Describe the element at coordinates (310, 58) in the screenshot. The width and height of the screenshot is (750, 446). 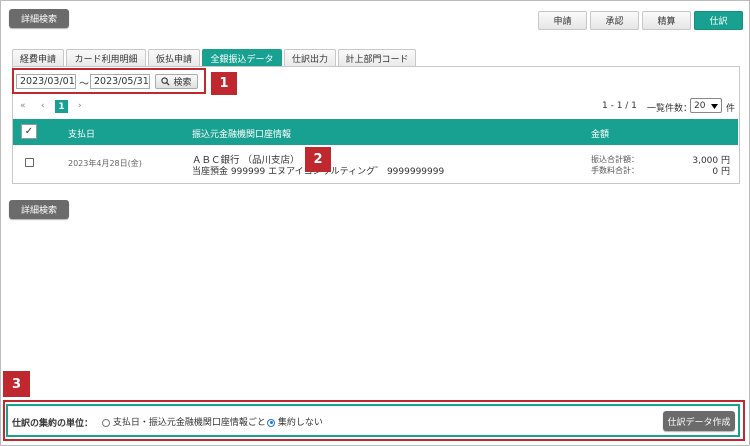
I see `tab-journal-output: 仕訳出力` at that location.